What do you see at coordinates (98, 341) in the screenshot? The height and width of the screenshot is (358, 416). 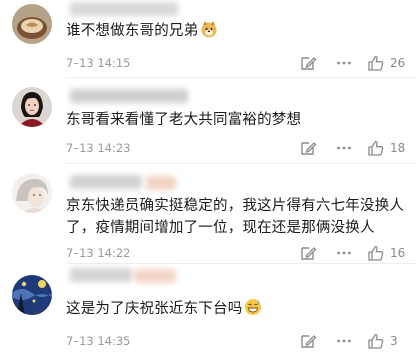 I see `comment-time: 7–13 14:35` at bounding box center [98, 341].